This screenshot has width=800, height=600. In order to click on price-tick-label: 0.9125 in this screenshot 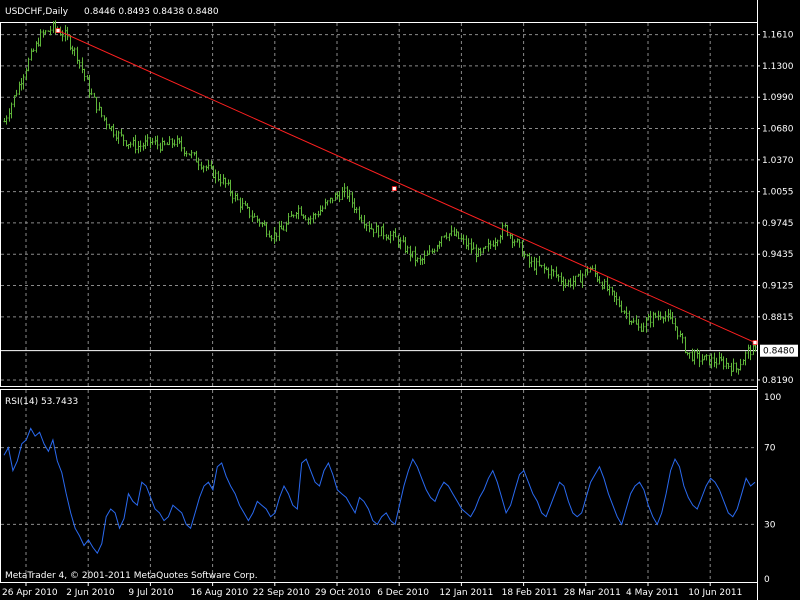, I will do `click(778, 287)`.